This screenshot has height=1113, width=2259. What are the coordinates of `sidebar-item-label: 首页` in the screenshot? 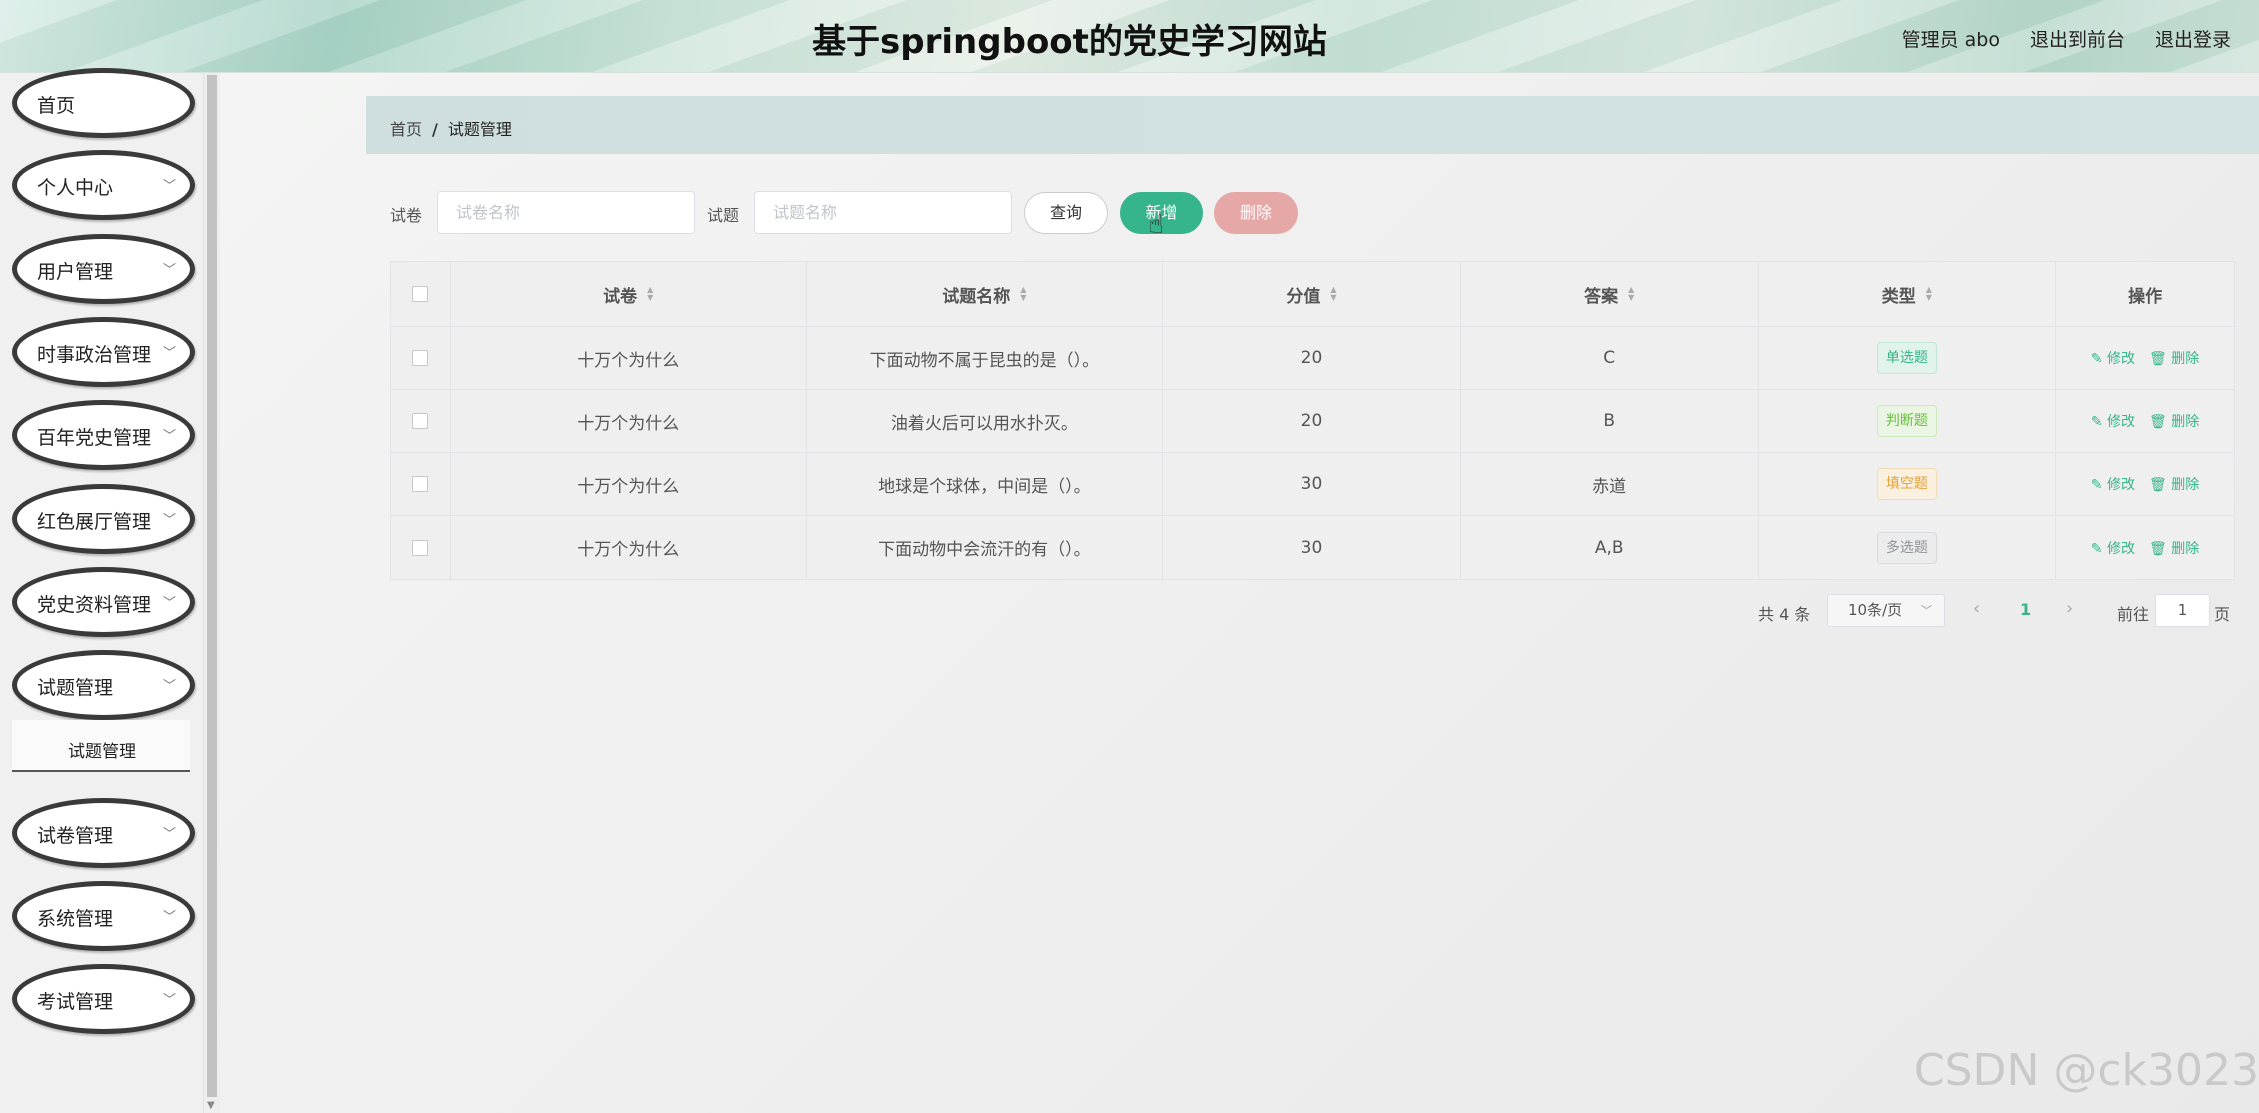 It's located at (56, 106).